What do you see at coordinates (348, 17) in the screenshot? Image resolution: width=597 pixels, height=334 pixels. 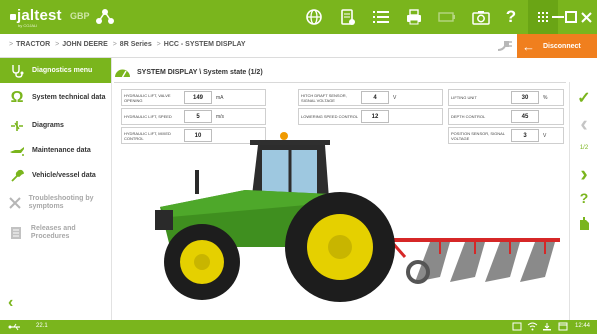 I see `report-icon` at bounding box center [348, 17].